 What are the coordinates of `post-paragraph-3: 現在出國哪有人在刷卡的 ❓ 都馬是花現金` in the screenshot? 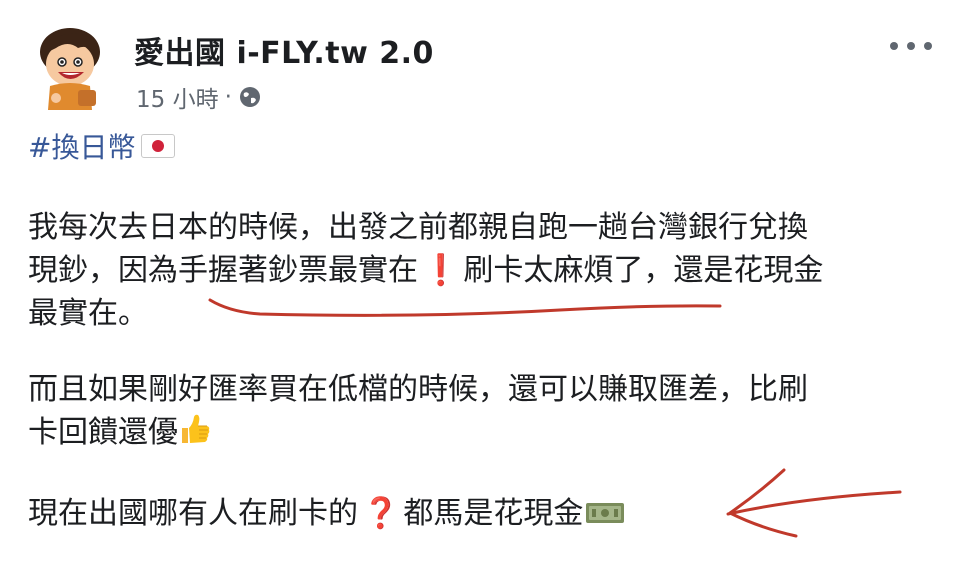 It's located at (326, 513).